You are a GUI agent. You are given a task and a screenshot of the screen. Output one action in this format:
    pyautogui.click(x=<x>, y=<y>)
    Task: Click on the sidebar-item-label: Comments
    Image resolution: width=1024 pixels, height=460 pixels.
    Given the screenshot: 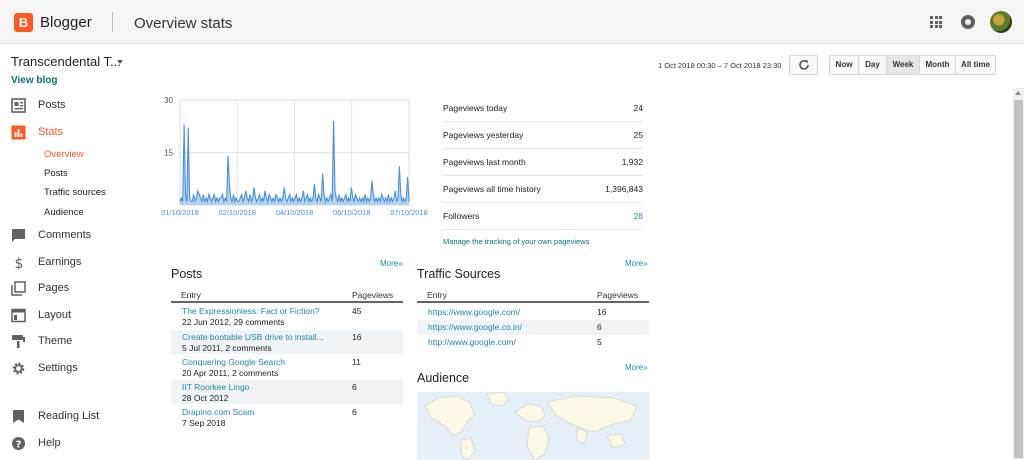 What is the action you would take?
    pyautogui.click(x=65, y=235)
    